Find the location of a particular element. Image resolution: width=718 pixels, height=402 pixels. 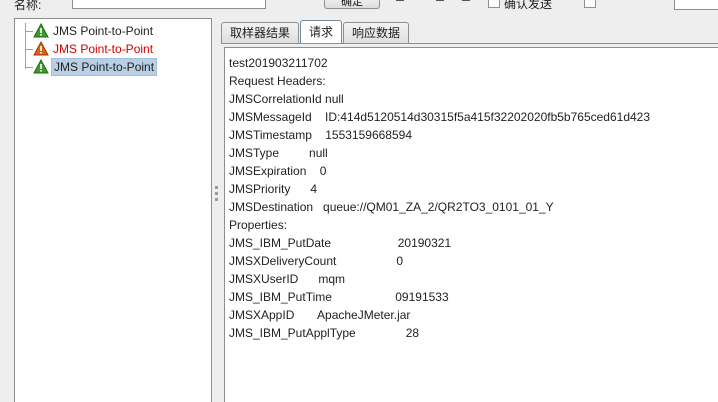

request-line: Request Headers: is located at coordinates (277, 81).